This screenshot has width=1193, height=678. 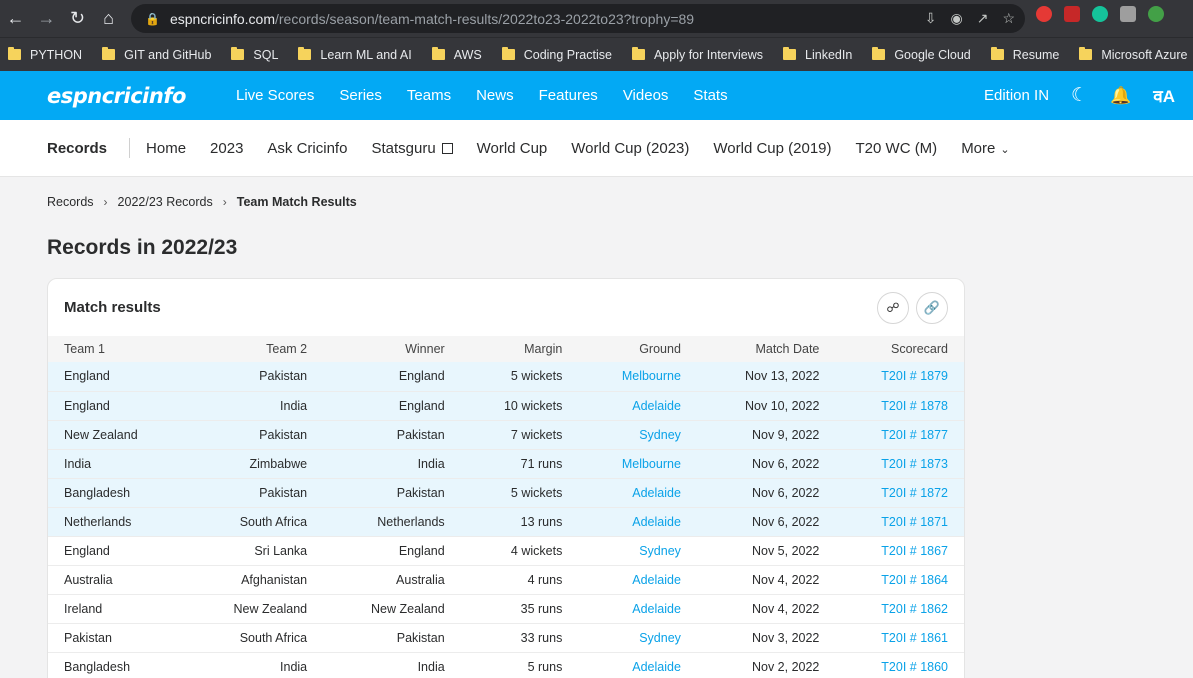 What do you see at coordinates (392, 349) in the screenshot?
I see `column-header: Winner` at bounding box center [392, 349].